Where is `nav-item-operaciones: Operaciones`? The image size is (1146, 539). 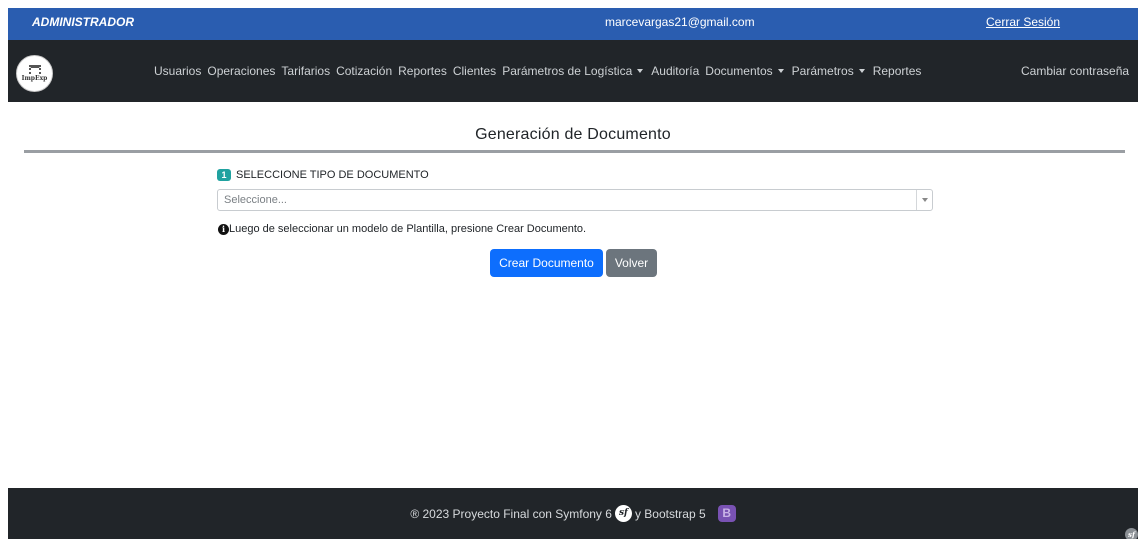 nav-item-operaciones: Operaciones is located at coordinates (241, 71).